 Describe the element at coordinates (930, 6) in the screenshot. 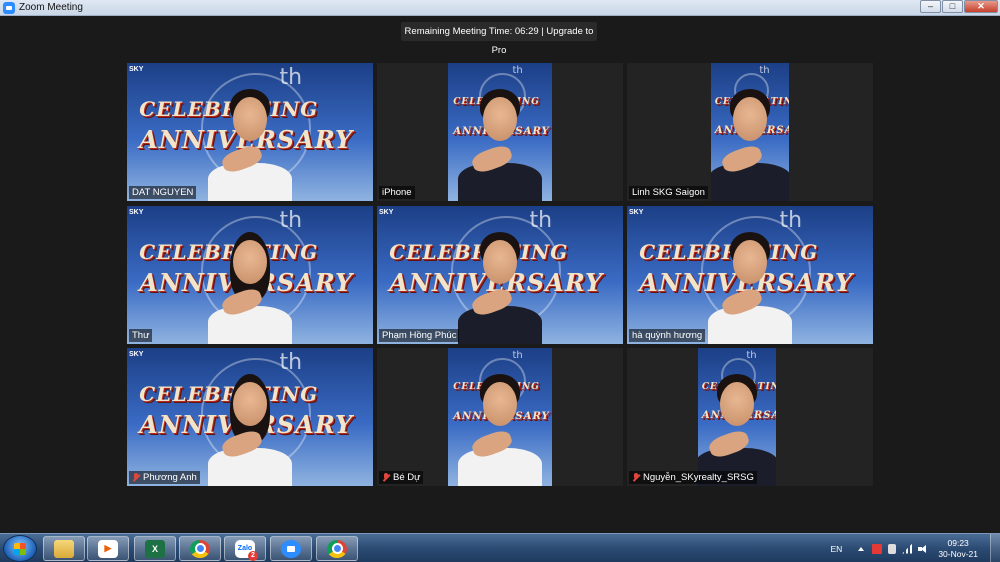

I see `minimize-button: –` at that location.